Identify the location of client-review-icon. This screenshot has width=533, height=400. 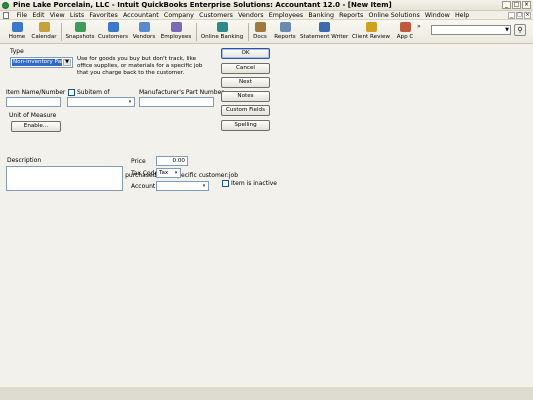
(371, 27).